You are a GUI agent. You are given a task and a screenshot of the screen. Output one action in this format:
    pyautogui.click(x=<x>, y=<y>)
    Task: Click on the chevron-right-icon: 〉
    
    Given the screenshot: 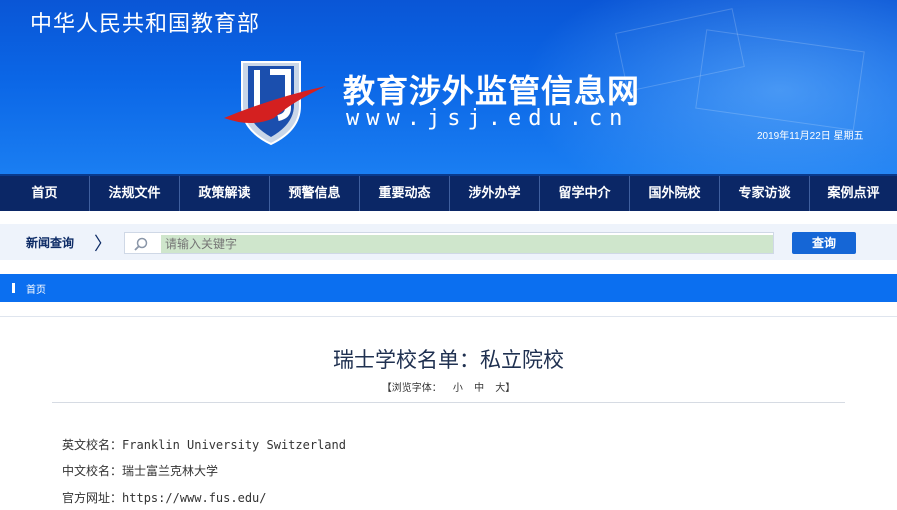 What is the action you would take?
    pyautogui.click(x=103, y=244)
    